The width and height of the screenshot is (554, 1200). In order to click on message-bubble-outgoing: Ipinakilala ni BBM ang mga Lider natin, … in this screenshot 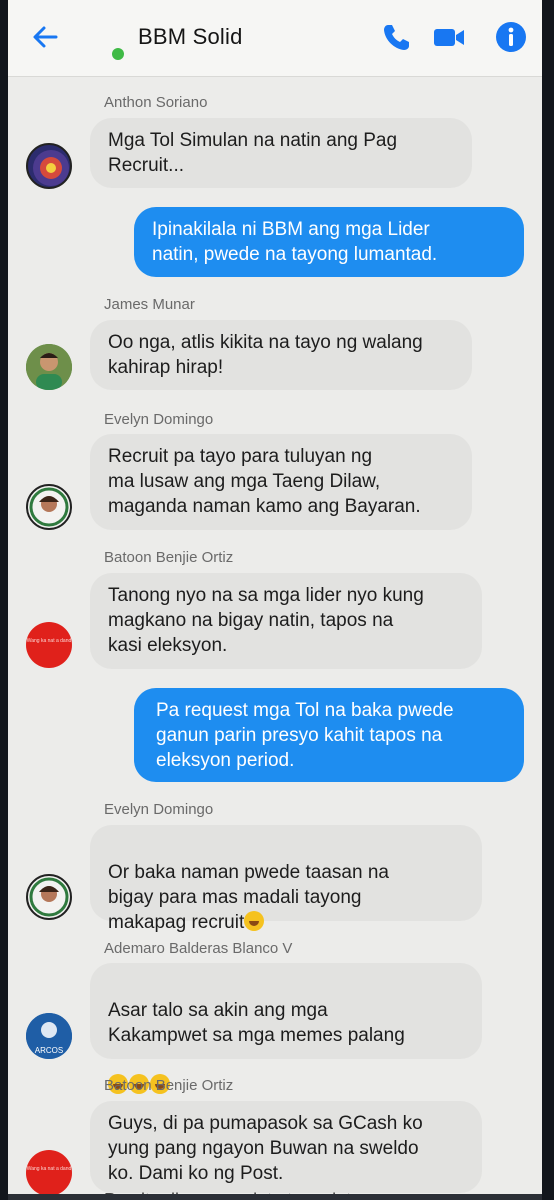, I will do `click(329, 242)`.